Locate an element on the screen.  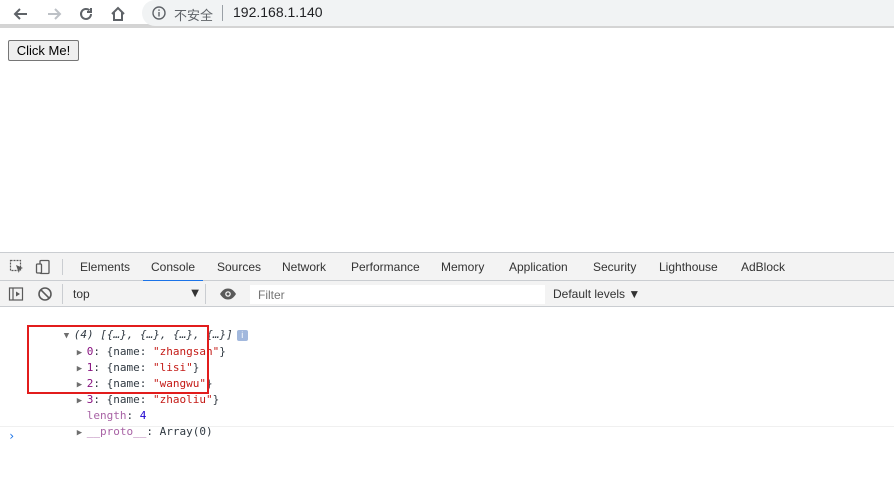
address-divider is located at coordinates (222, 13).